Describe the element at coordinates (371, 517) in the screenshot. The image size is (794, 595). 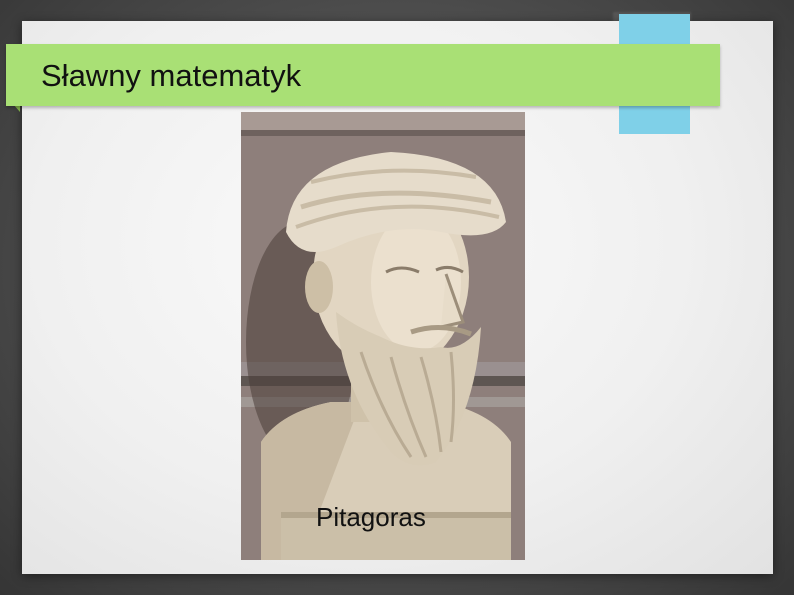
I see `bust-caption: Pitagoras` at that location.